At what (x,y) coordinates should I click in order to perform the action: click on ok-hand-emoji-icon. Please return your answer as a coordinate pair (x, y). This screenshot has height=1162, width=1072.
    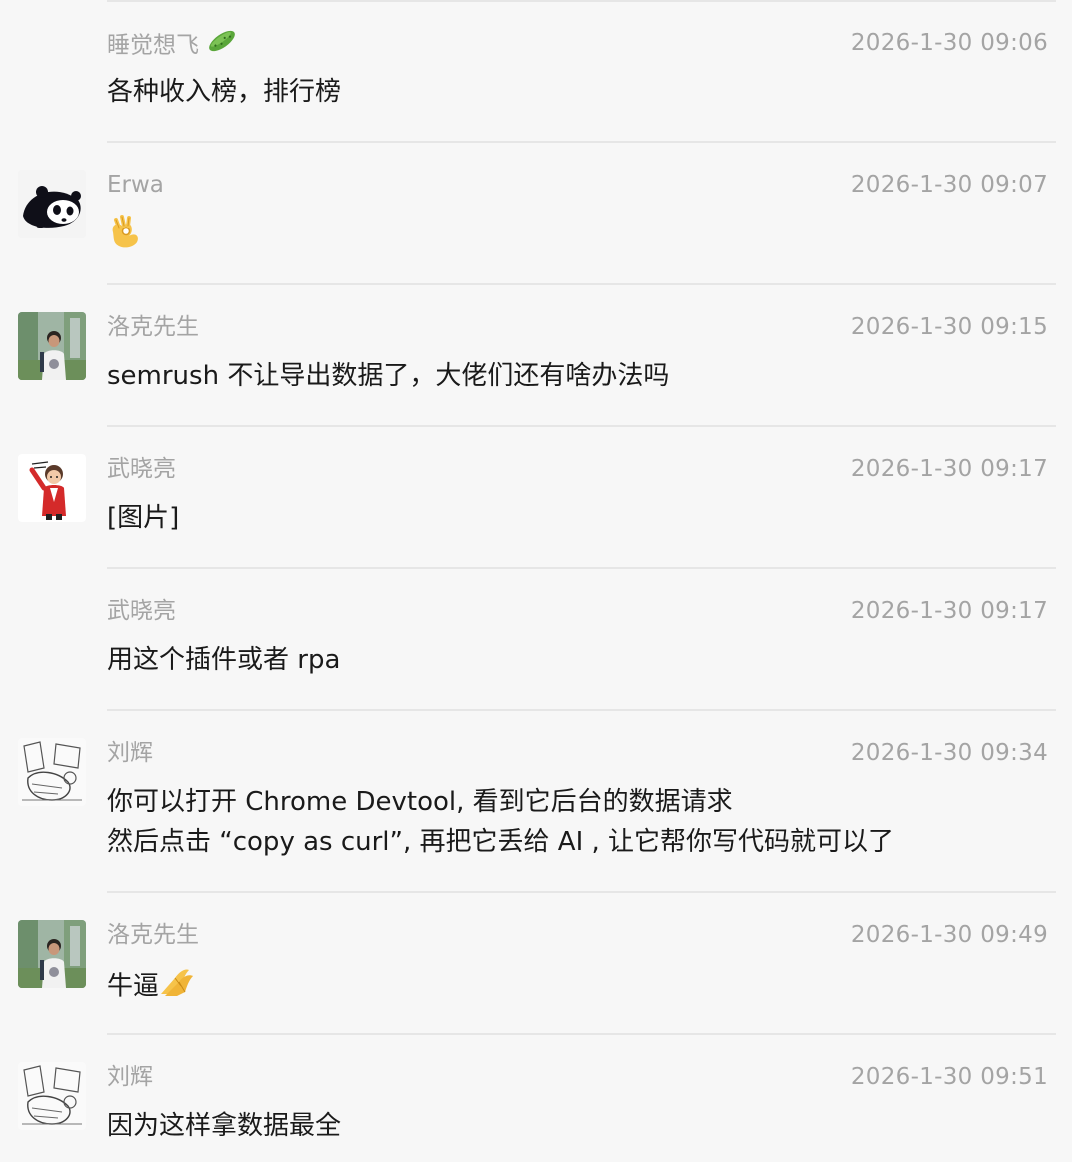
    Looking at the image, I should click on (124, 238).